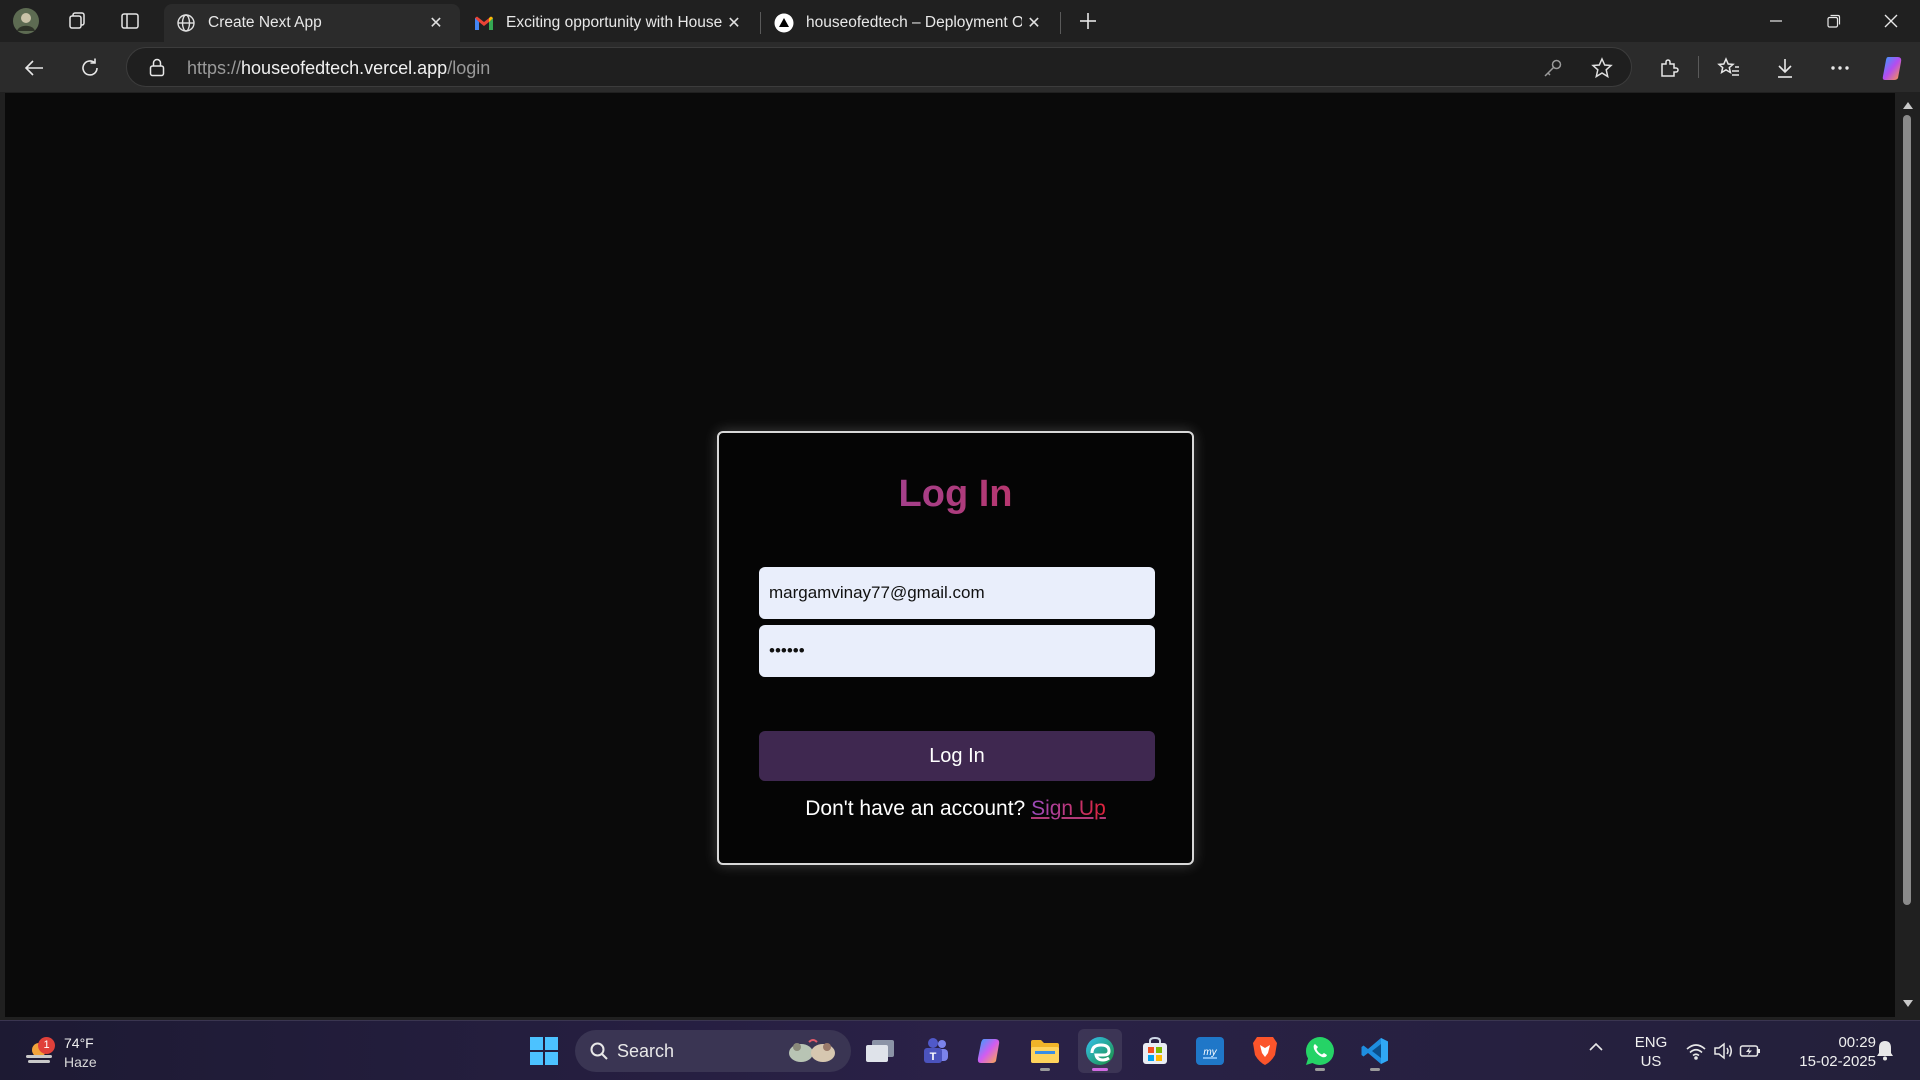 This screenshot has height=1080, width=1920. I want to click on lock-icon, so click(157, 67).